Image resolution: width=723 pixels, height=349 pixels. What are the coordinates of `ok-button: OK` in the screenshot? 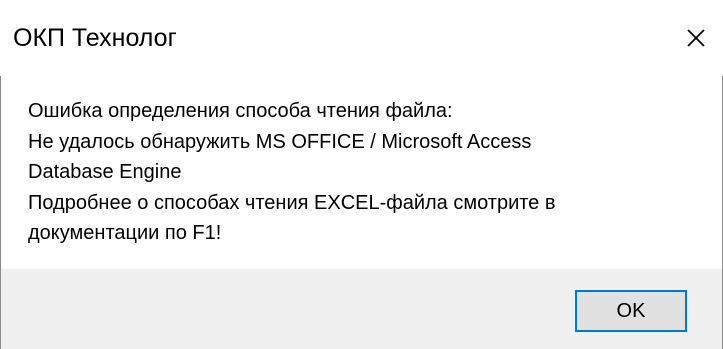 It's located at (631, 311).